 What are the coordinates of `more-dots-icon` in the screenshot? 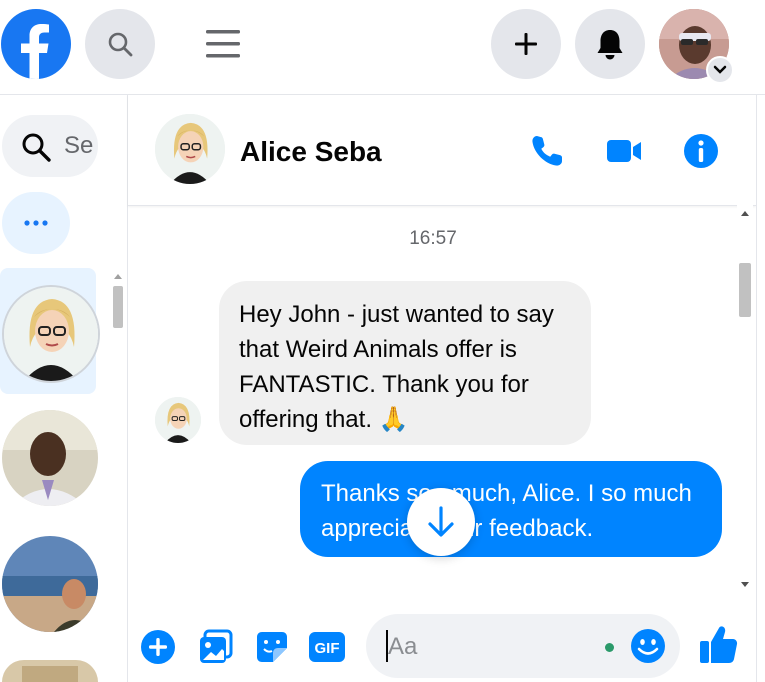 It's located at (36, 223).